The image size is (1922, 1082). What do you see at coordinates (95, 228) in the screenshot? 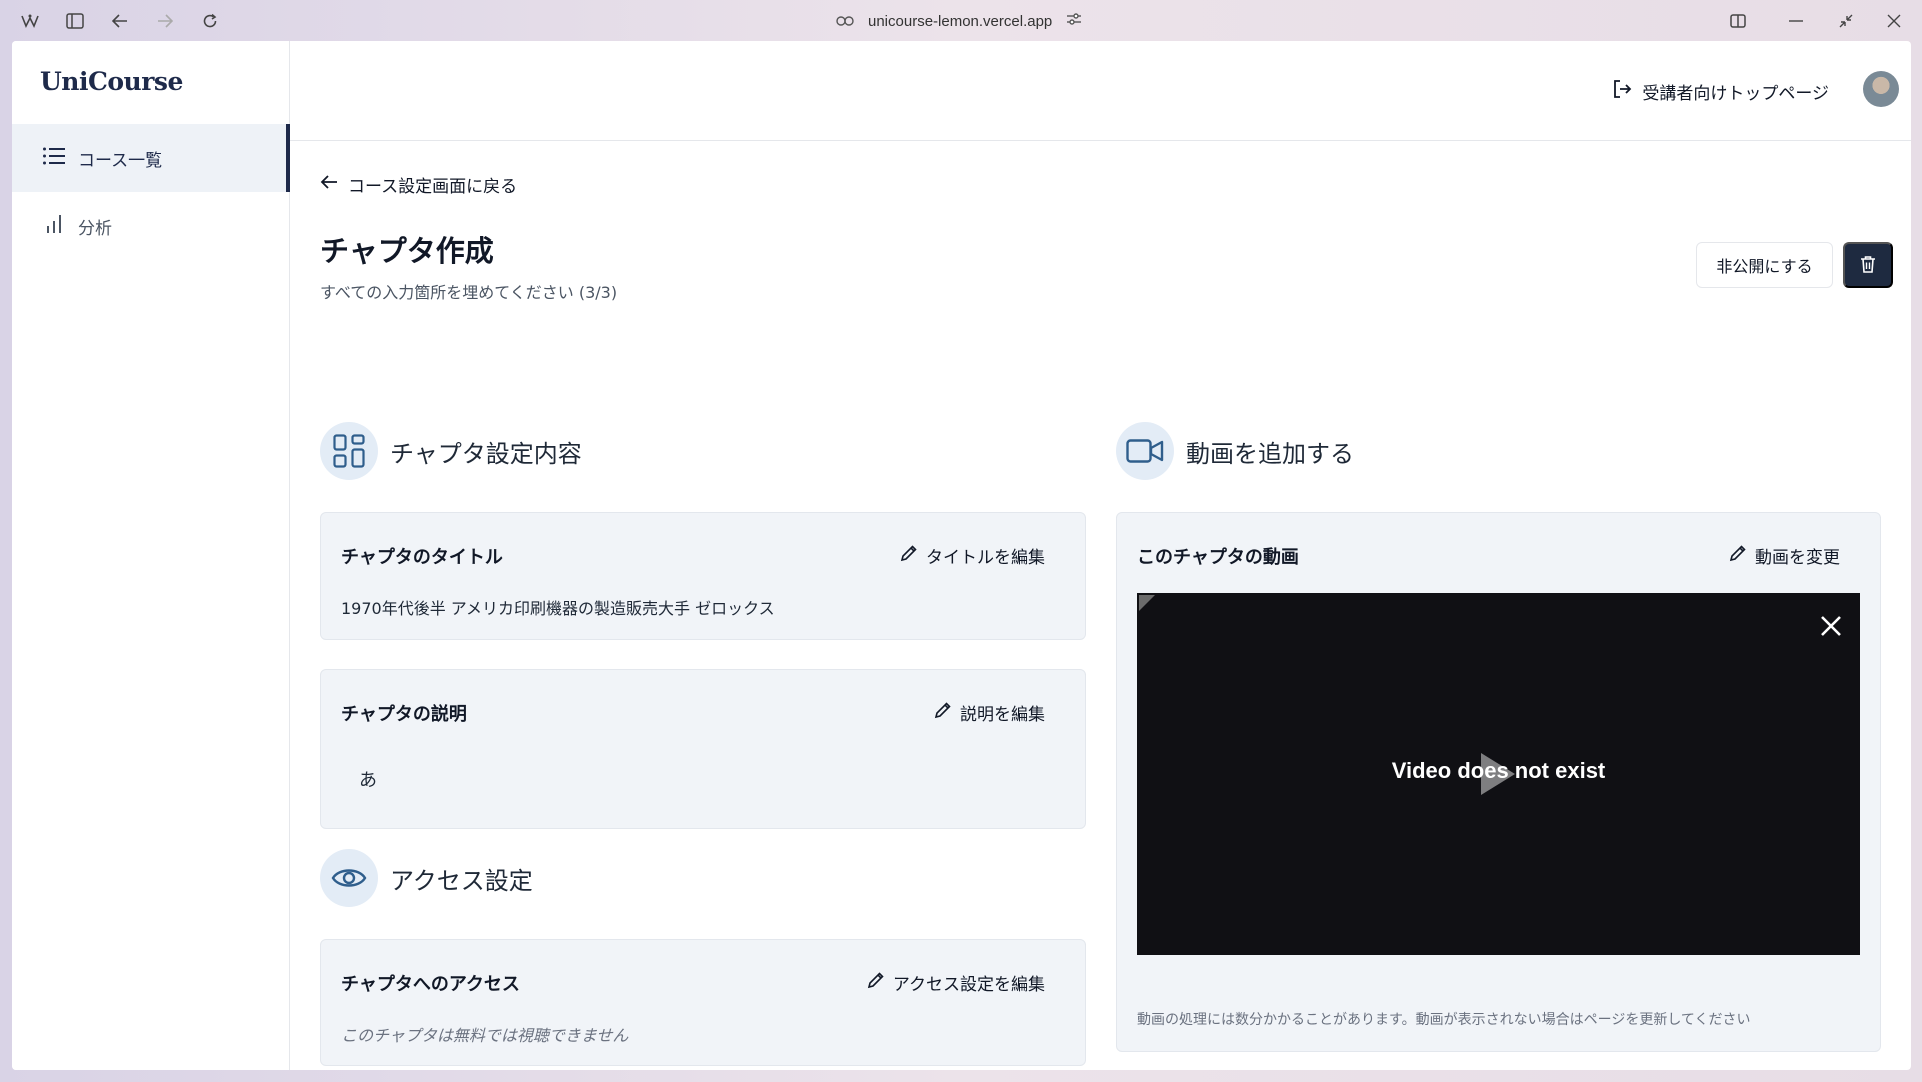
I see `sidebar-item-label: 分析` at bounding box center [95, 228].